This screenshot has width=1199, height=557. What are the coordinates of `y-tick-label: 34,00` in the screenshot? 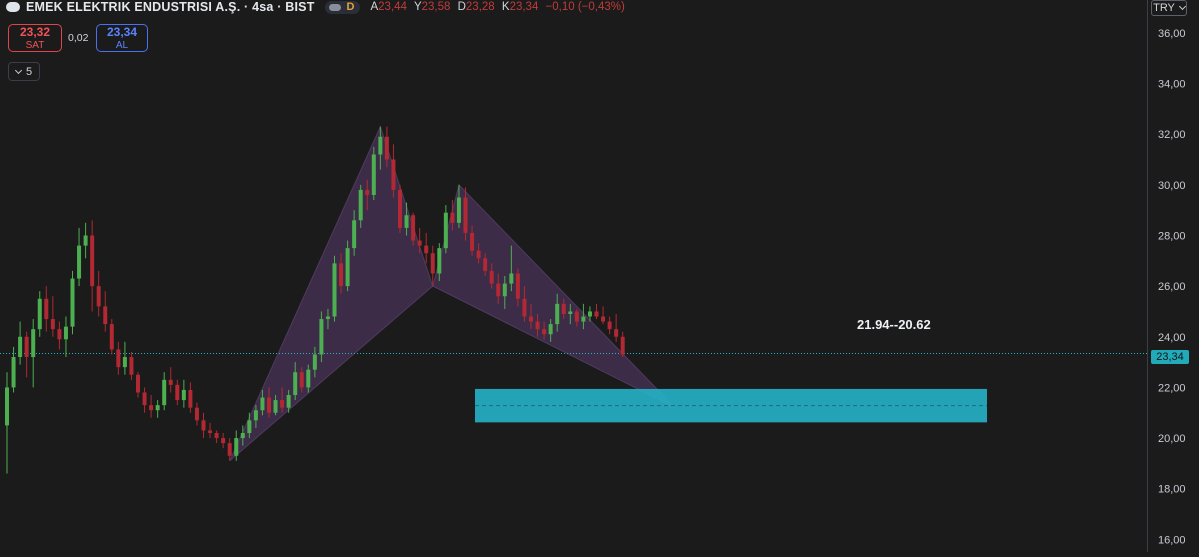 It's located at (1172, 85).